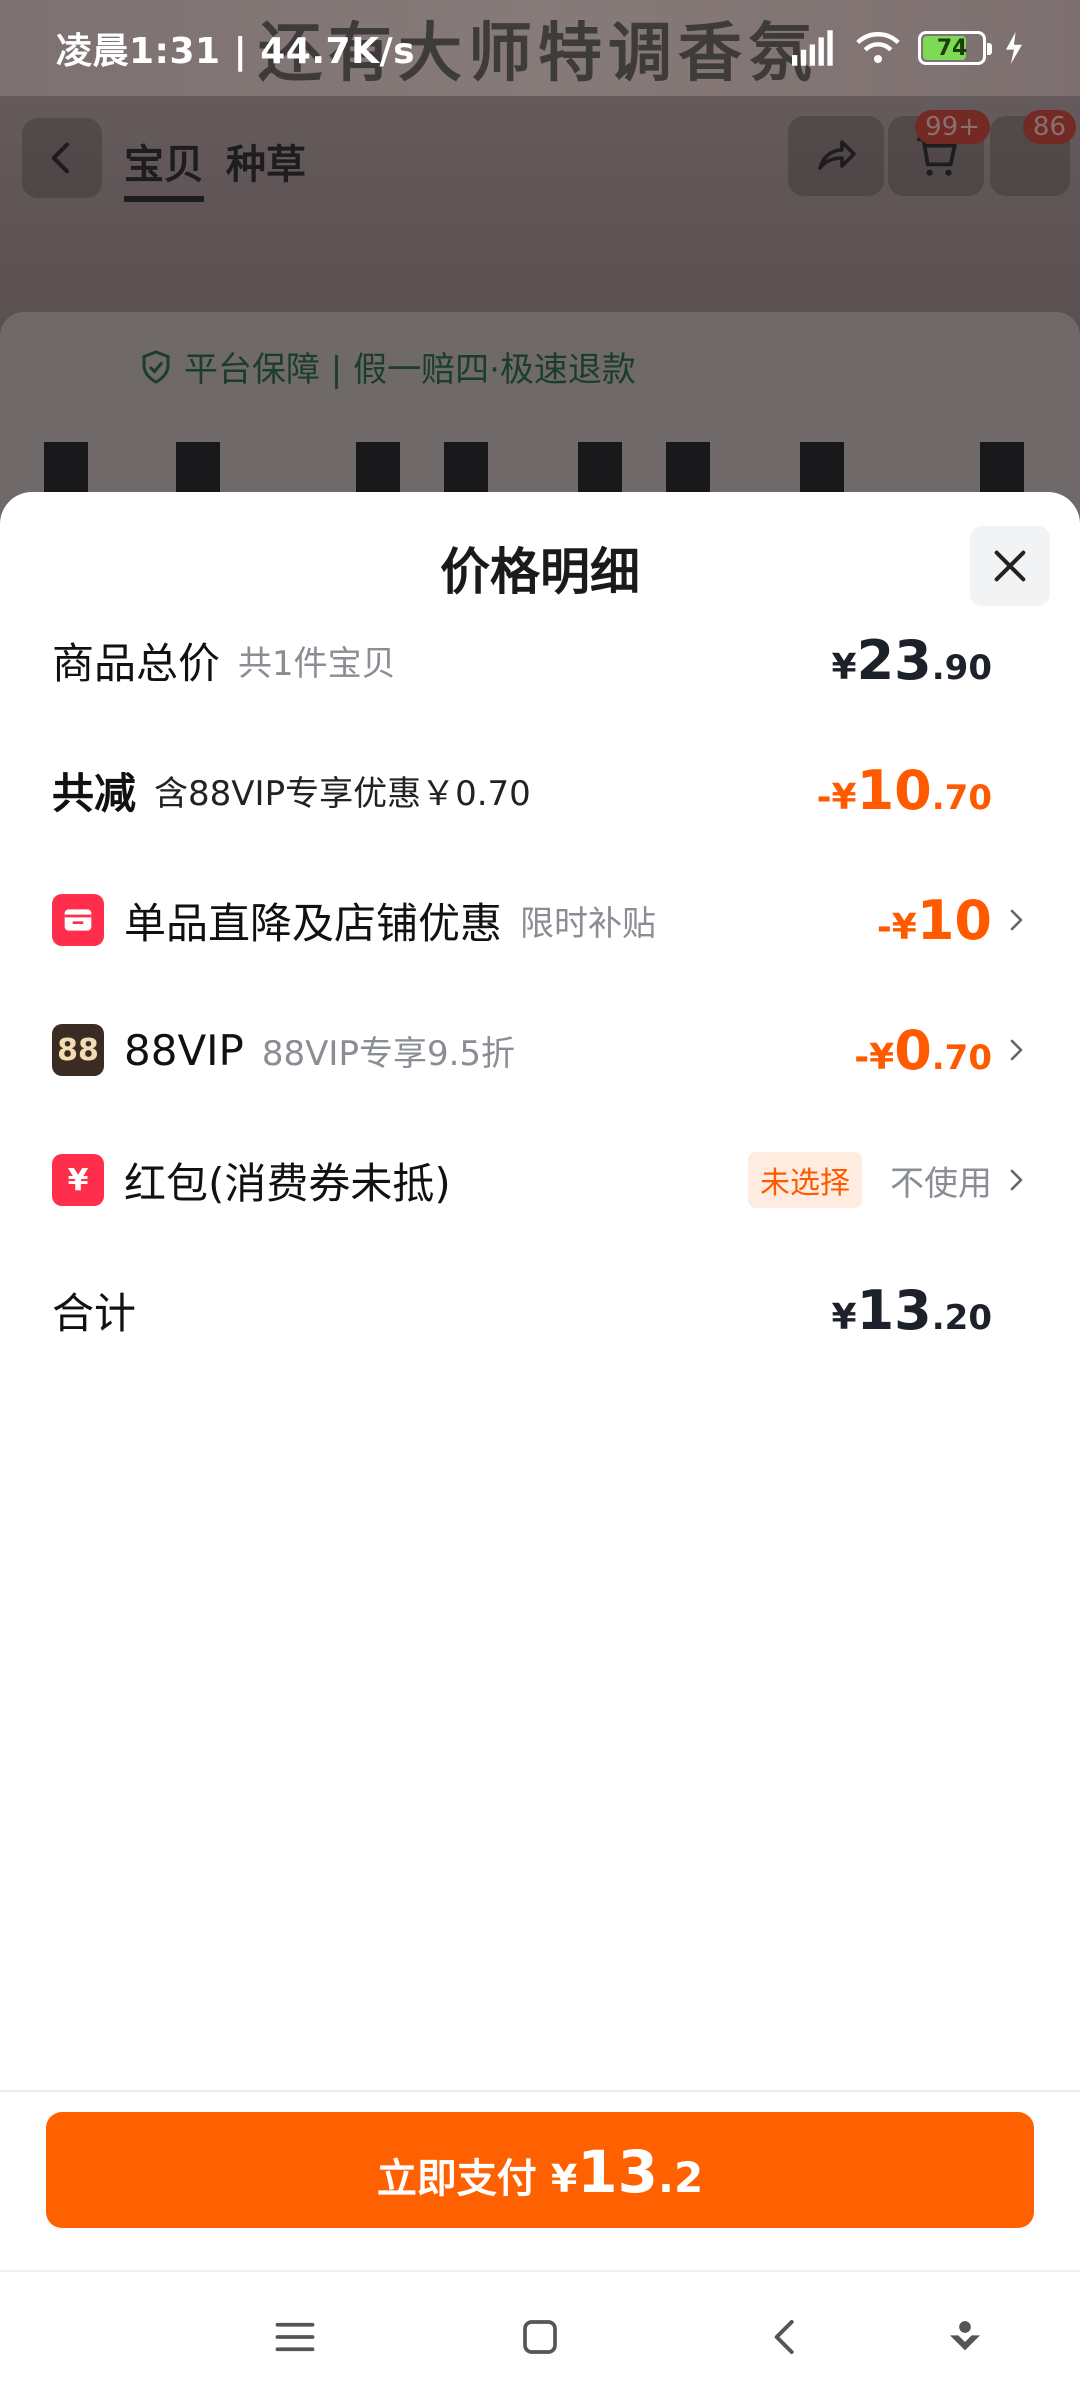  I want to click on discount-note: 含88VIP专享优惠￥0.70, so click(342, 793).